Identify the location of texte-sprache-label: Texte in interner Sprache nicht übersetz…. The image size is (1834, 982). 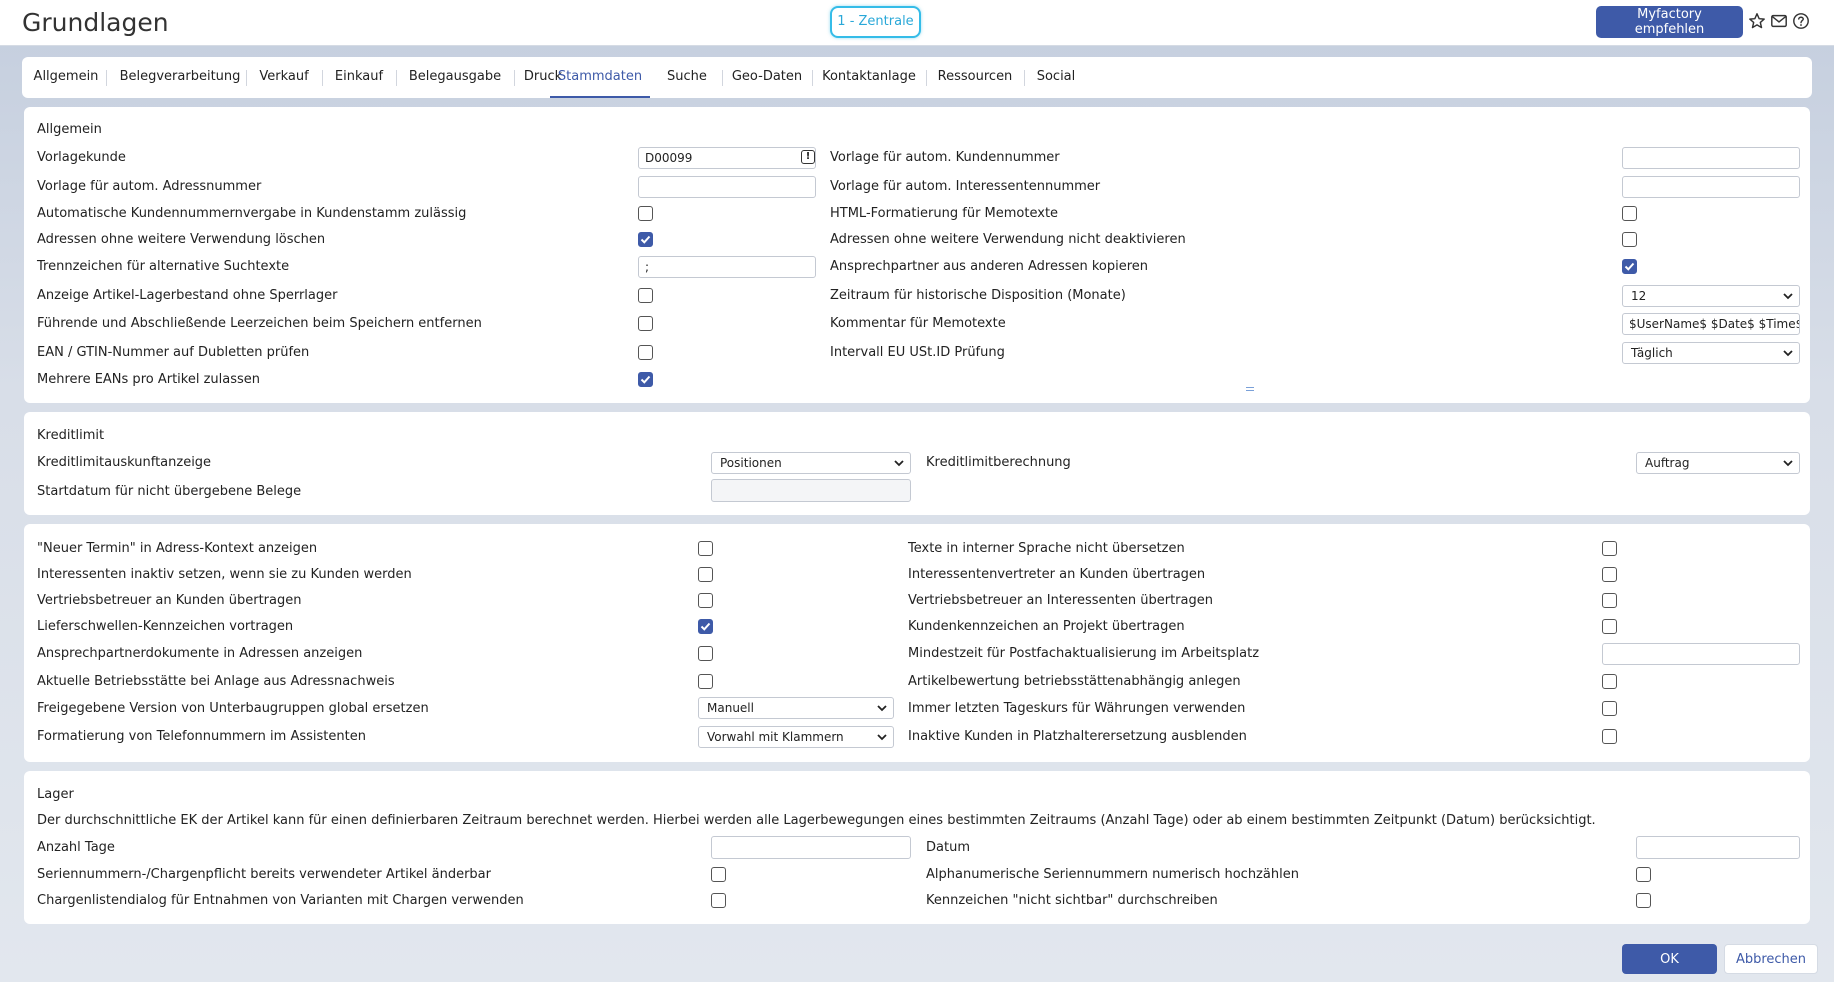
(1046, 548).